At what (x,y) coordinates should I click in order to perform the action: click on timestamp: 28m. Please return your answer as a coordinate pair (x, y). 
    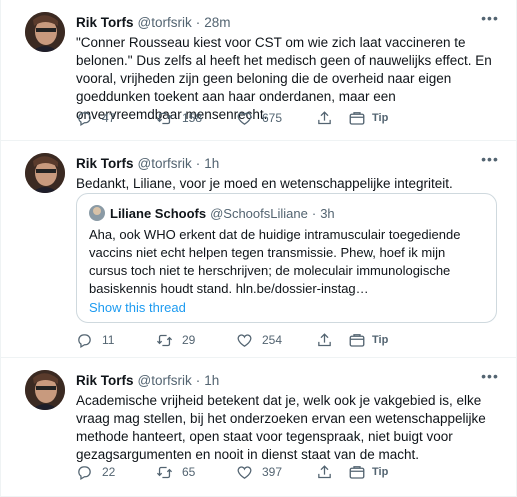
    Looking at the image, I should click on (217, 22).